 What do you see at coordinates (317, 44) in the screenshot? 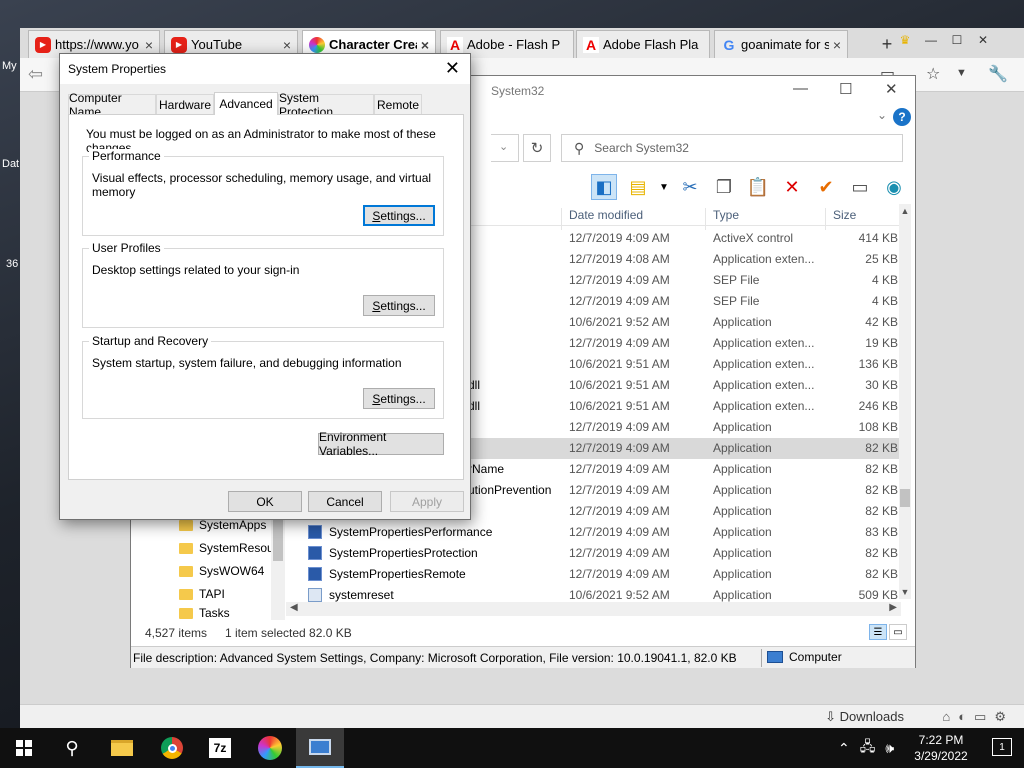
I see `colorful-icon` at bounding box center [317, 44].